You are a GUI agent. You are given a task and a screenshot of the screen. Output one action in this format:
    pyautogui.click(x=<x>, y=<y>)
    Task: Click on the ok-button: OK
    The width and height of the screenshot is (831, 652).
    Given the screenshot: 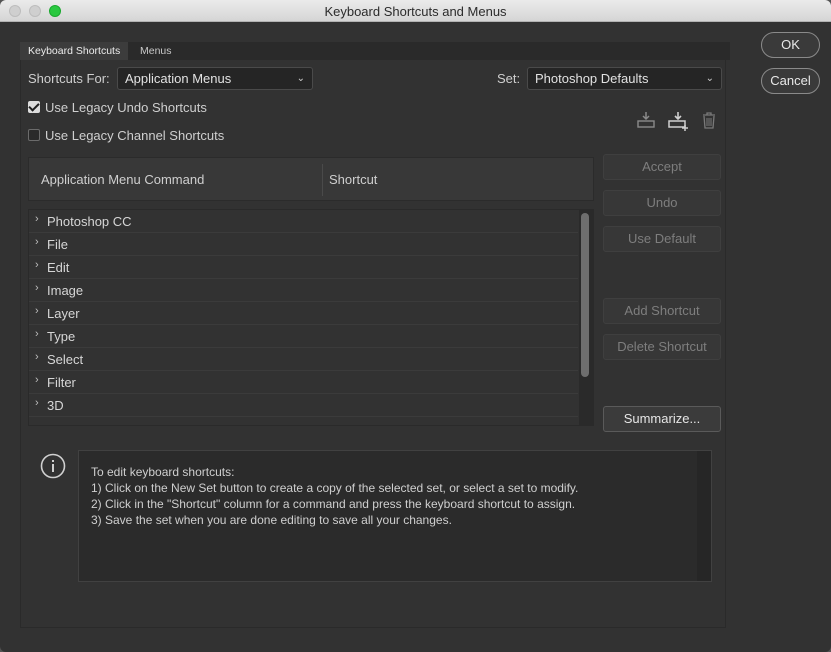 What is the action you would take?
    pyautogui.click(x=790, y=45)
    